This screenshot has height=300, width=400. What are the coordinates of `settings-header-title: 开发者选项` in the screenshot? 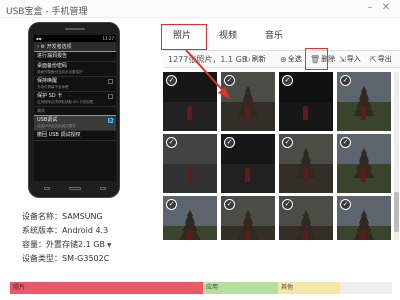 It's located at (59, 47).